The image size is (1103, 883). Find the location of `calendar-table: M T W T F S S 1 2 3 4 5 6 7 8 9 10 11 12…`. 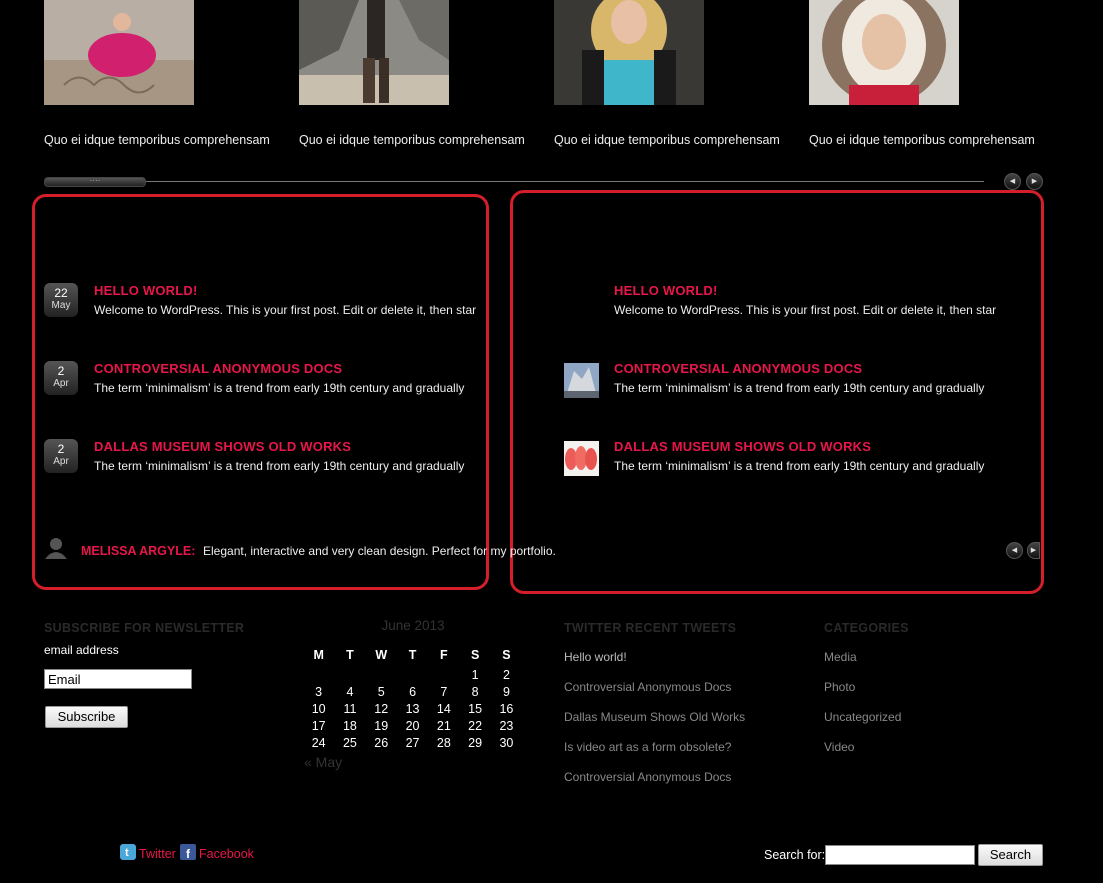

calendar-table: M T W T F S S 1 2 3 4 5 6 7 8 9 10 11 12… is located at coordinates (412, 697).